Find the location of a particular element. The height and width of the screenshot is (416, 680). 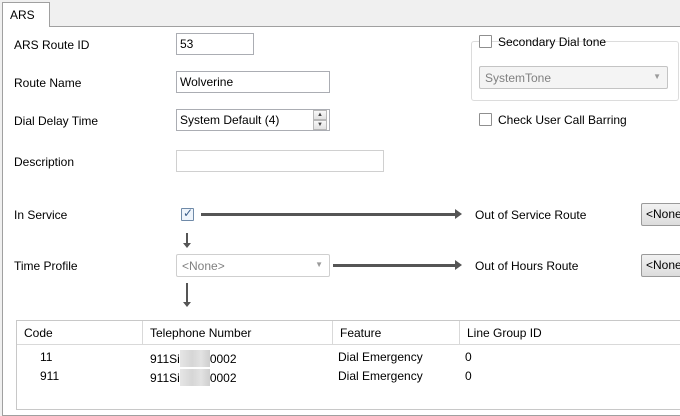

secondary-dial-tone-value: SystemTone is located at coordinates (518, 78).